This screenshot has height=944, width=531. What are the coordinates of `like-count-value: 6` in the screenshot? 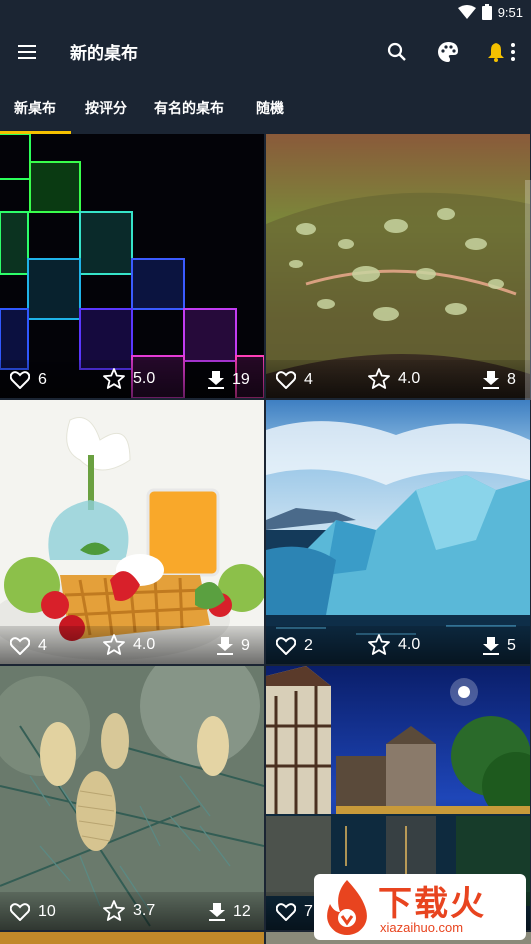 It's located at (42, 379).